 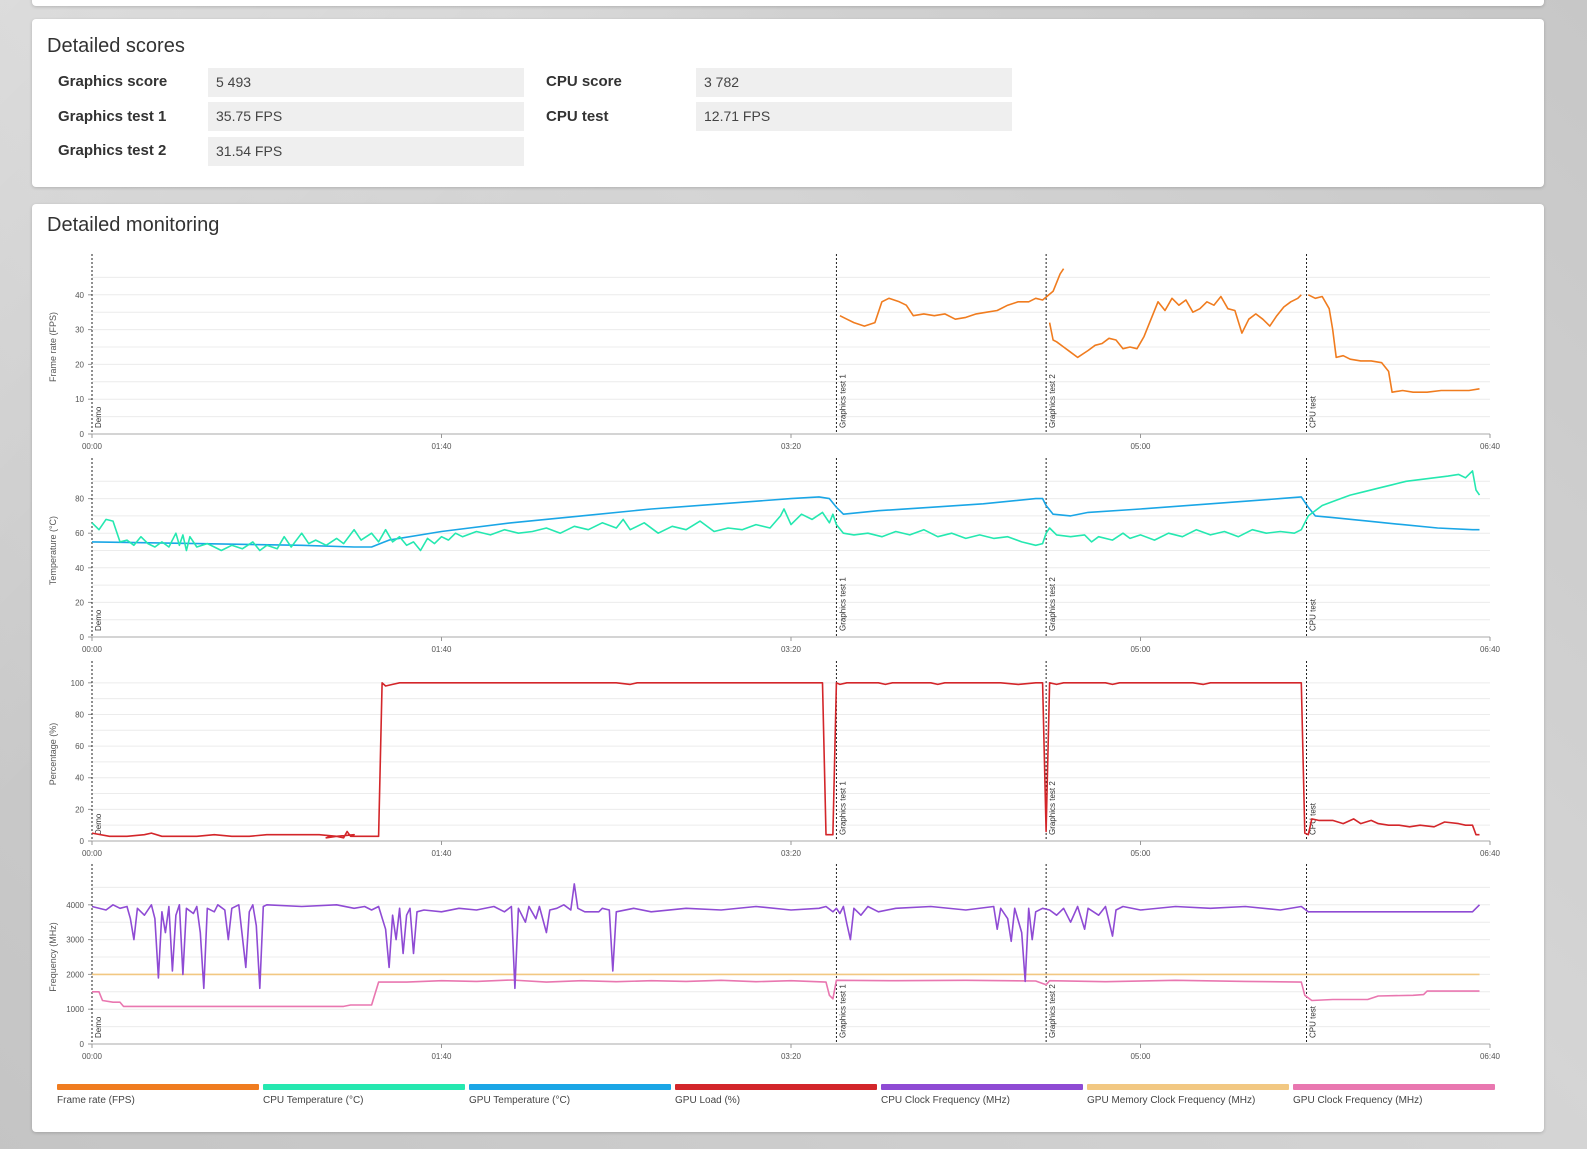 What do you see at coordinates (75, 974) in the screenshot?
I see `y-tick-label: 2000` at bounding box center [75, 974].